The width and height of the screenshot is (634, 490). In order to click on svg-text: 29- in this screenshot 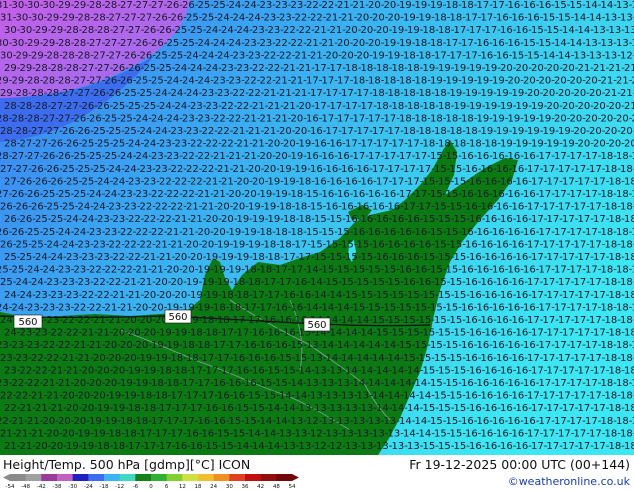, I will do `click(8, 93)`.